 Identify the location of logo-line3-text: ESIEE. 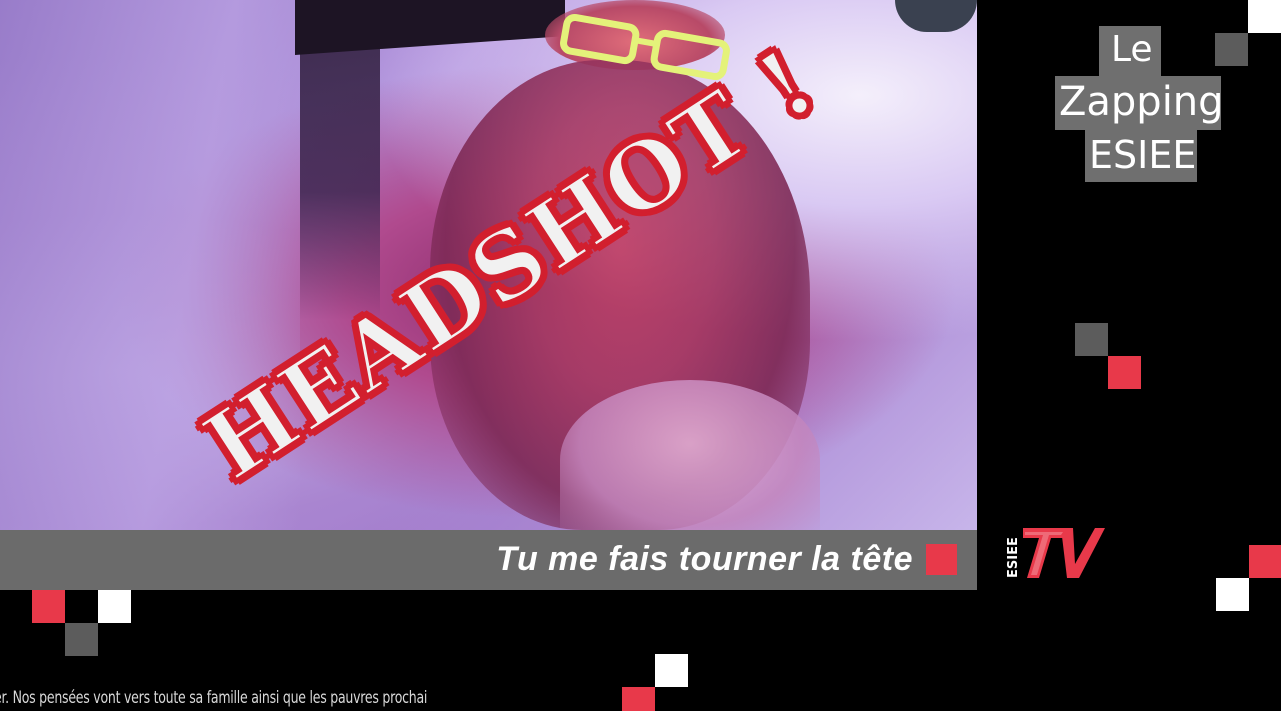
(1143, 155).